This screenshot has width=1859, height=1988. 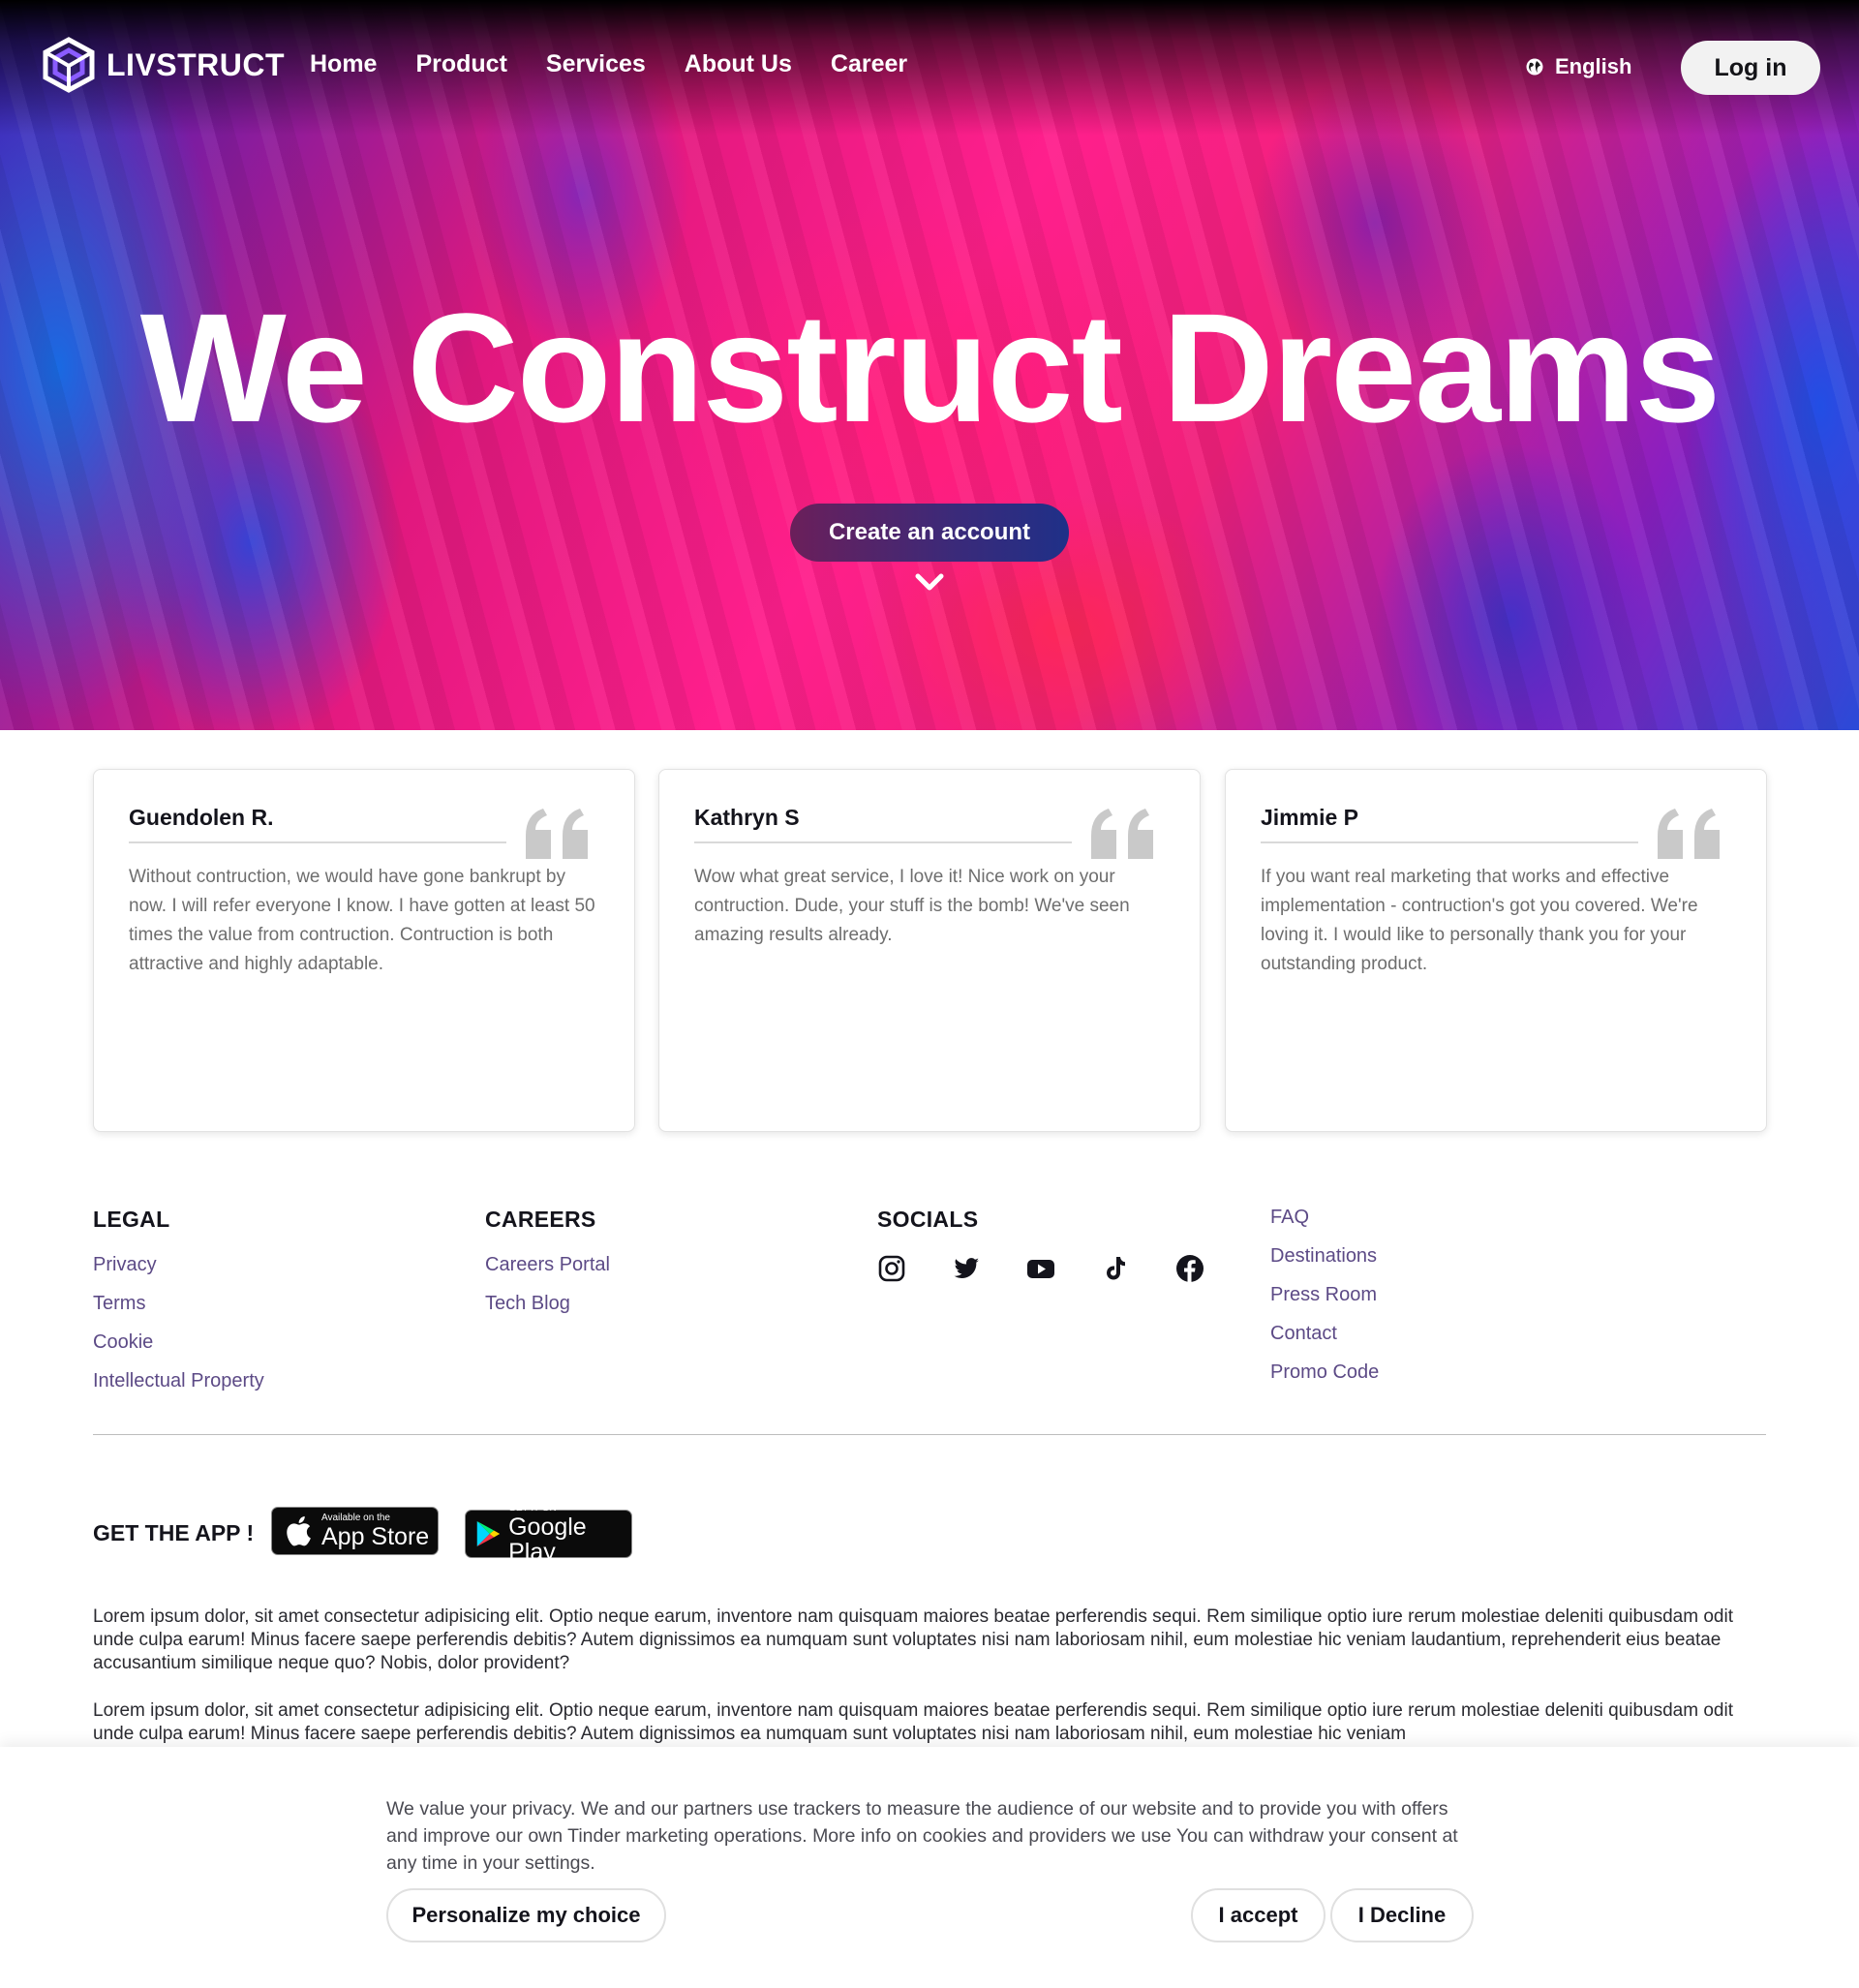 I want to click on login-button: Log in, so click(x=1750, y=68).